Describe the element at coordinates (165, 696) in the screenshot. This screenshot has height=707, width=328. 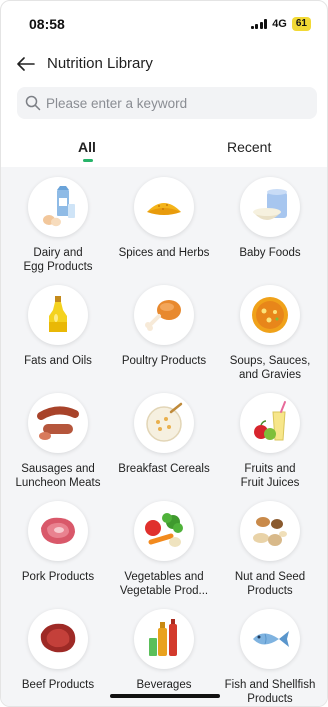
I see `home-indicator` at that location.